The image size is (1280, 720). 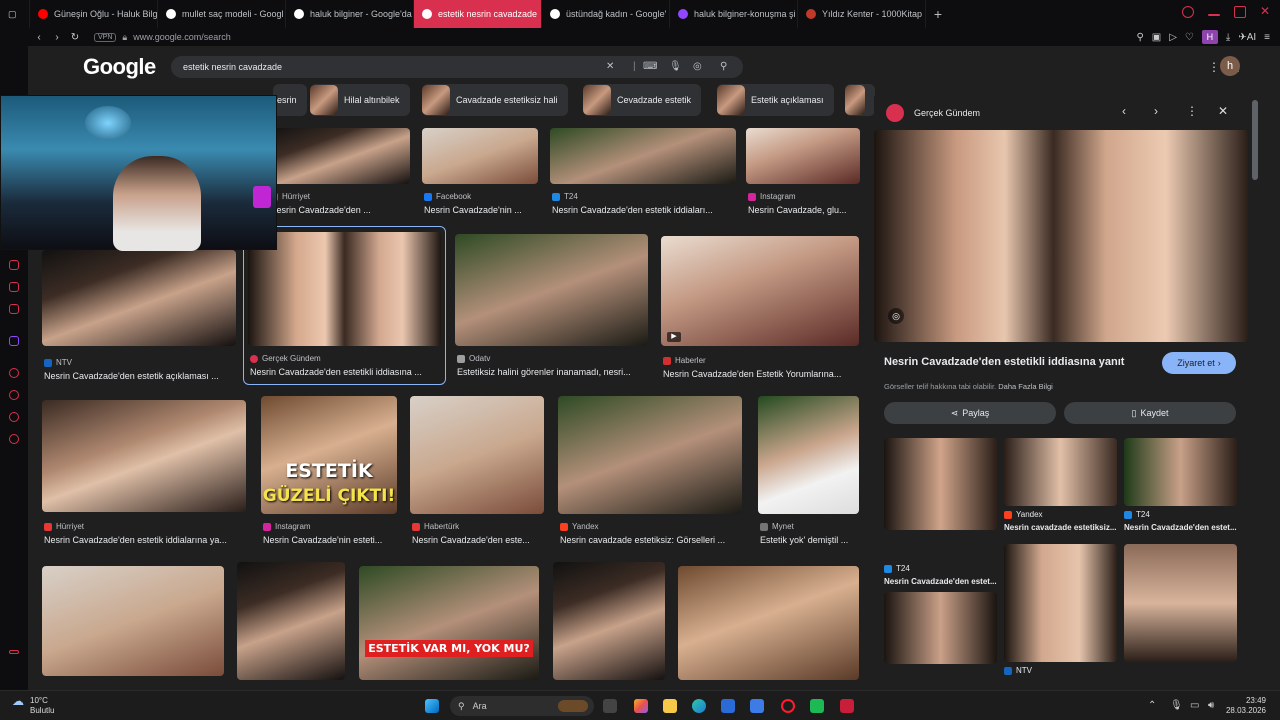 What do you see at coordinates (329, 455) in the screenshot?
I see `result-image: ESTETİK GÜZELİ ÇIKTI!` at bounding box center [329, 455].